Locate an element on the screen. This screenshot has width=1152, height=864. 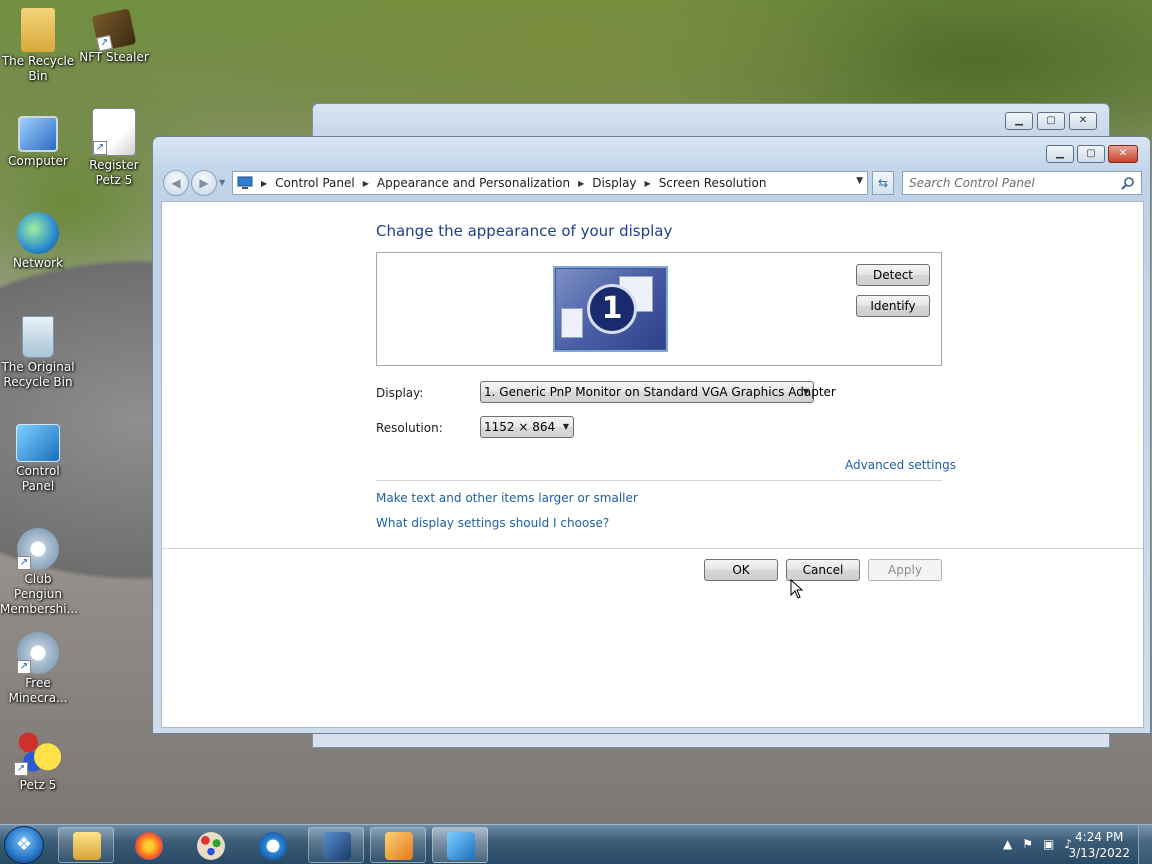
clock: 4:24 PM 3/13/2022 is located at coordinates (1099, 845).